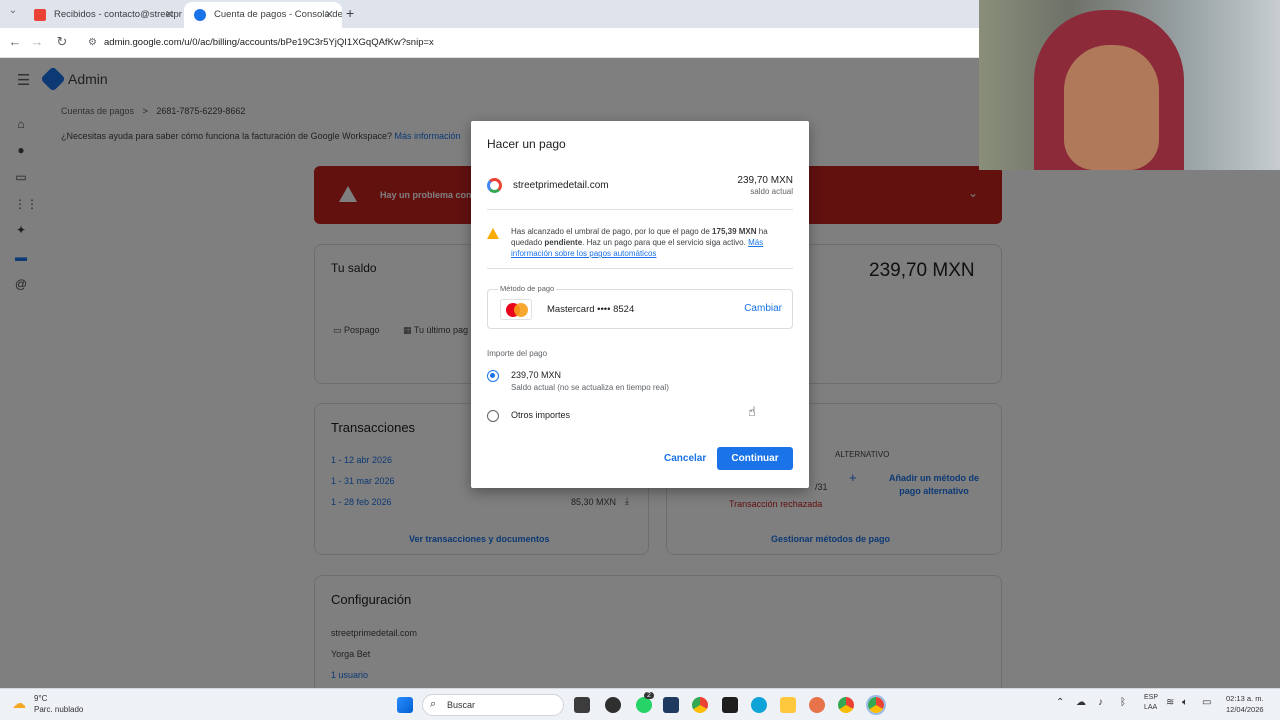 Image resolution: width=1280 pixels, height=720 pixels. I want to click on search-placeholder: Buscar, so click(461, 705).